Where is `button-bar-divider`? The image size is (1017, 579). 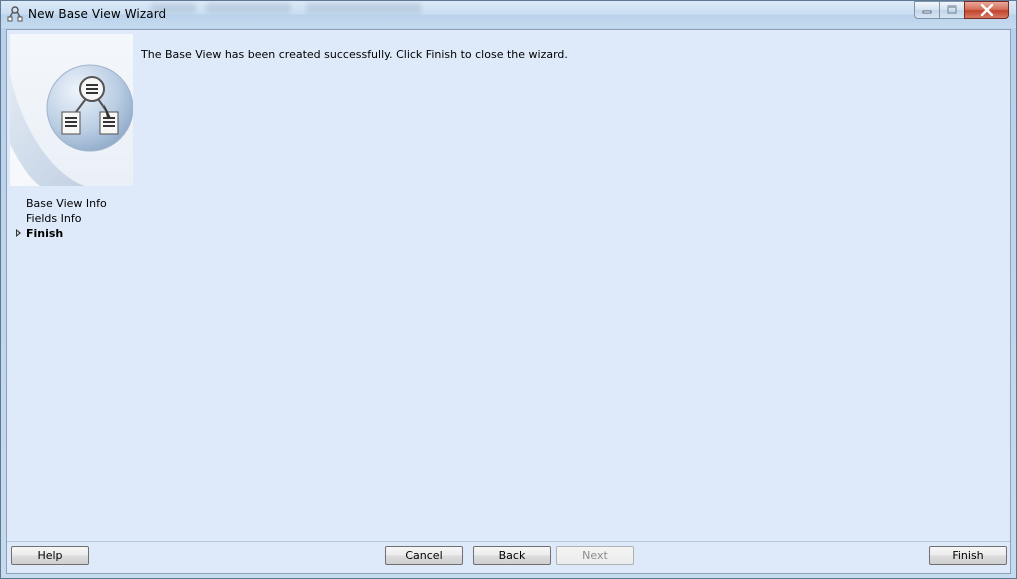 button-bar-divider is located at coordinates (508, 541).